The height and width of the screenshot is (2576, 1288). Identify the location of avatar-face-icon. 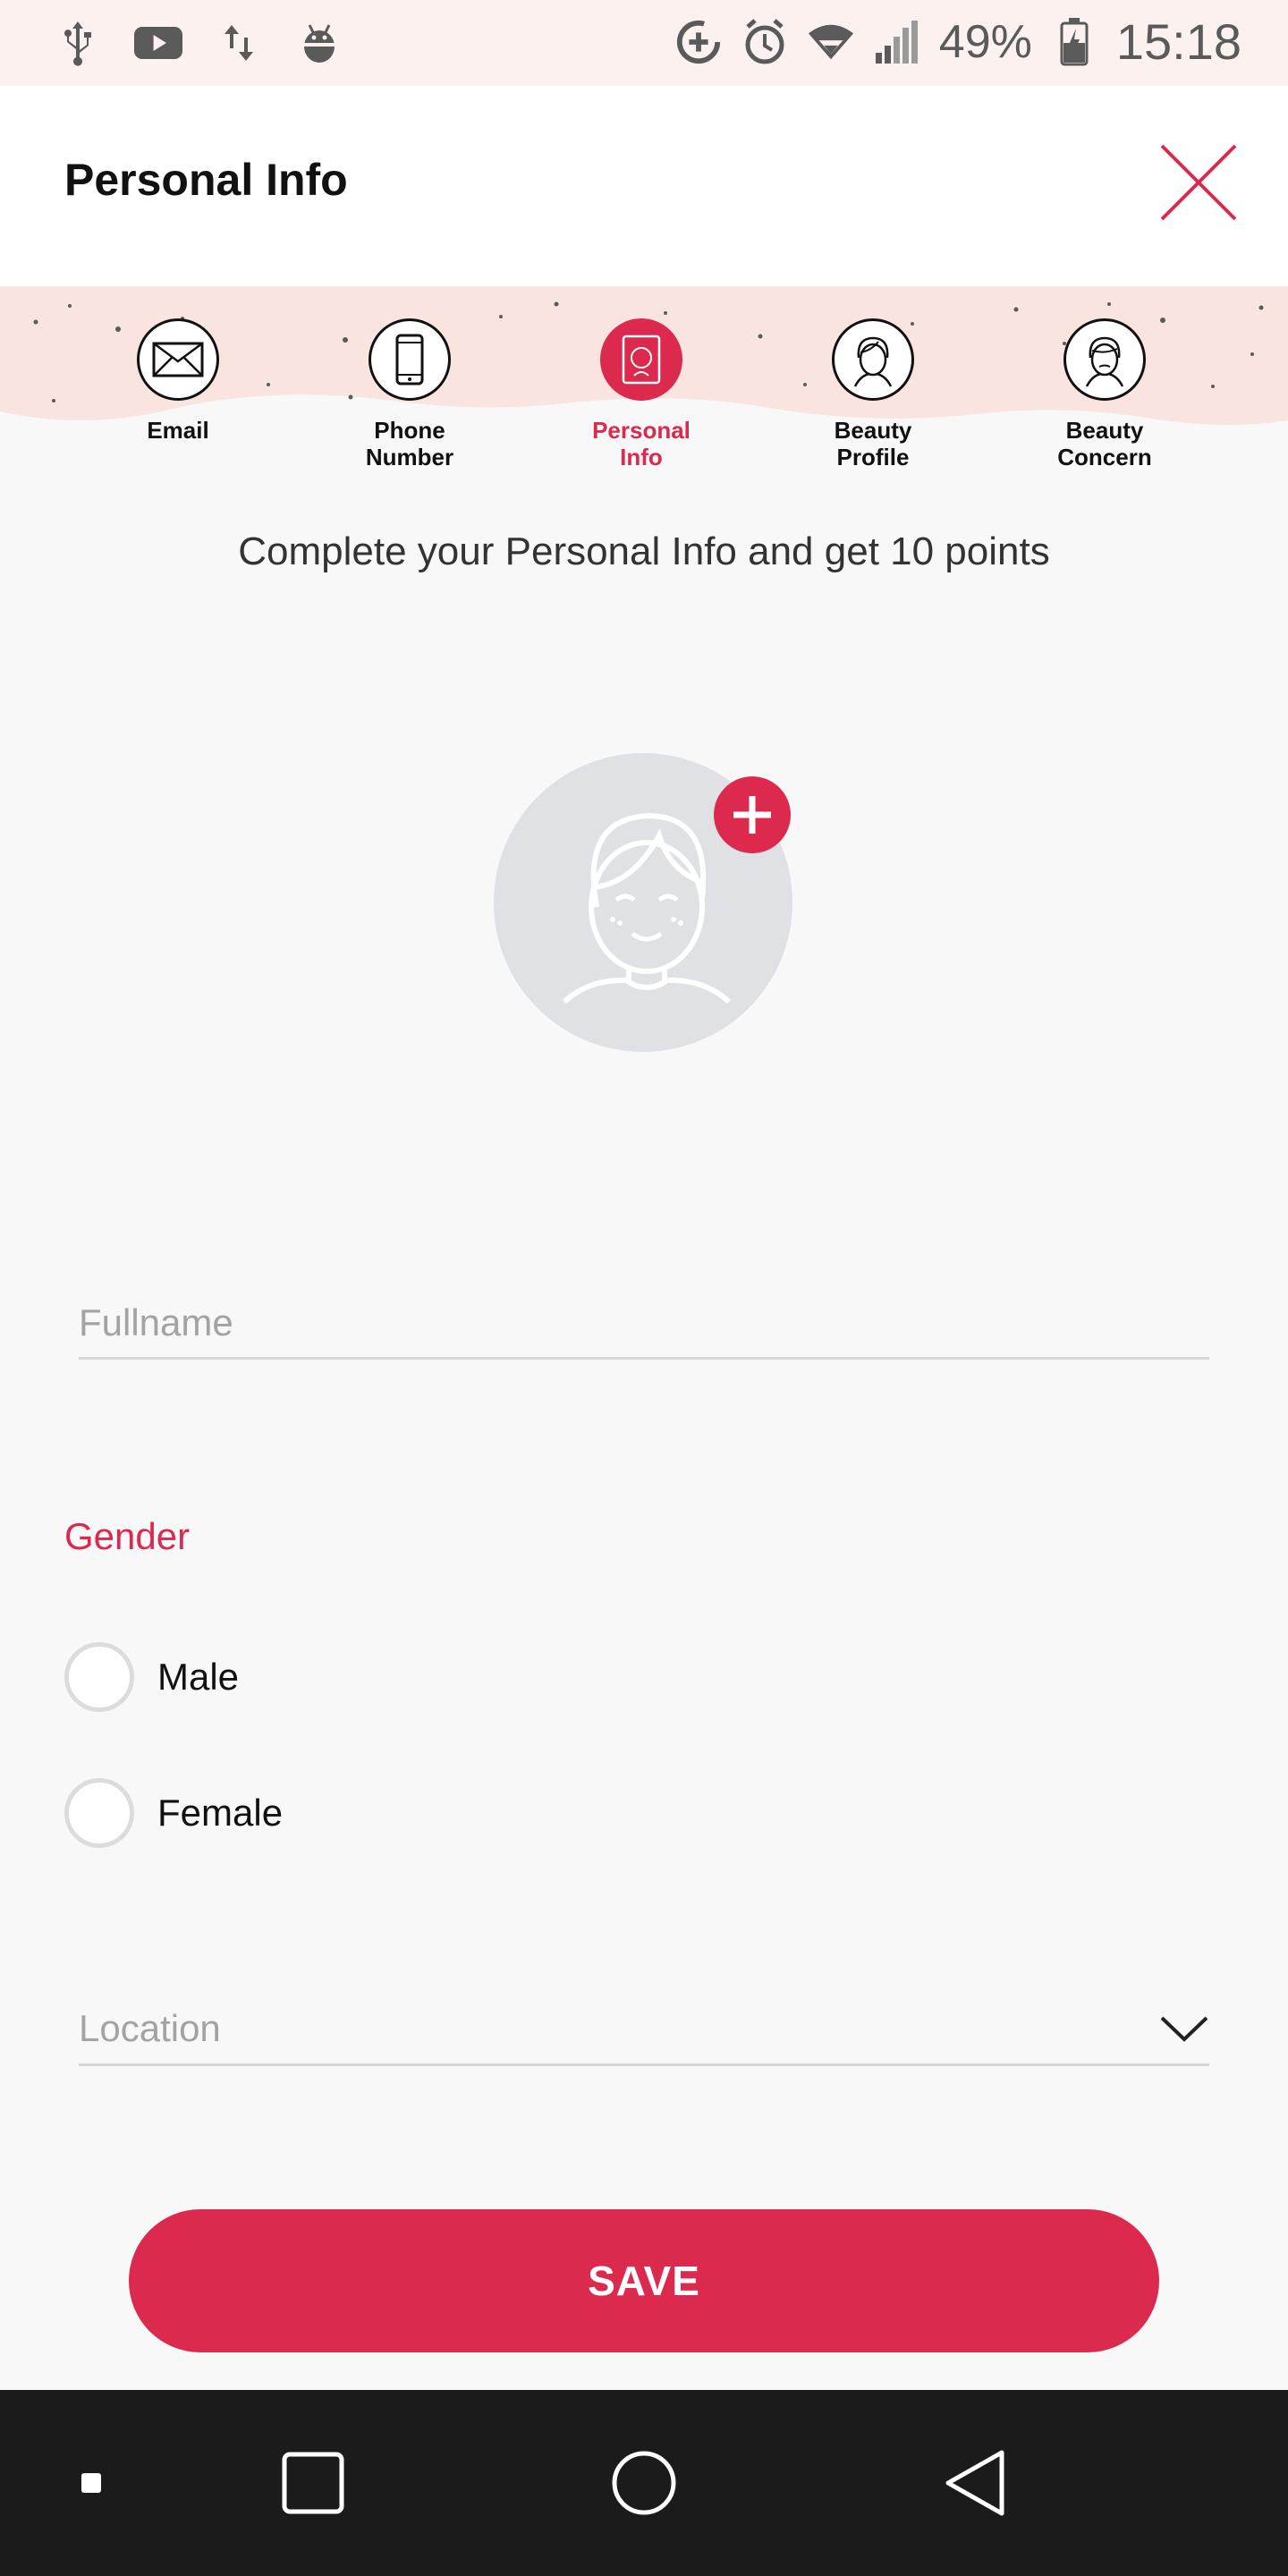
(647, 908).